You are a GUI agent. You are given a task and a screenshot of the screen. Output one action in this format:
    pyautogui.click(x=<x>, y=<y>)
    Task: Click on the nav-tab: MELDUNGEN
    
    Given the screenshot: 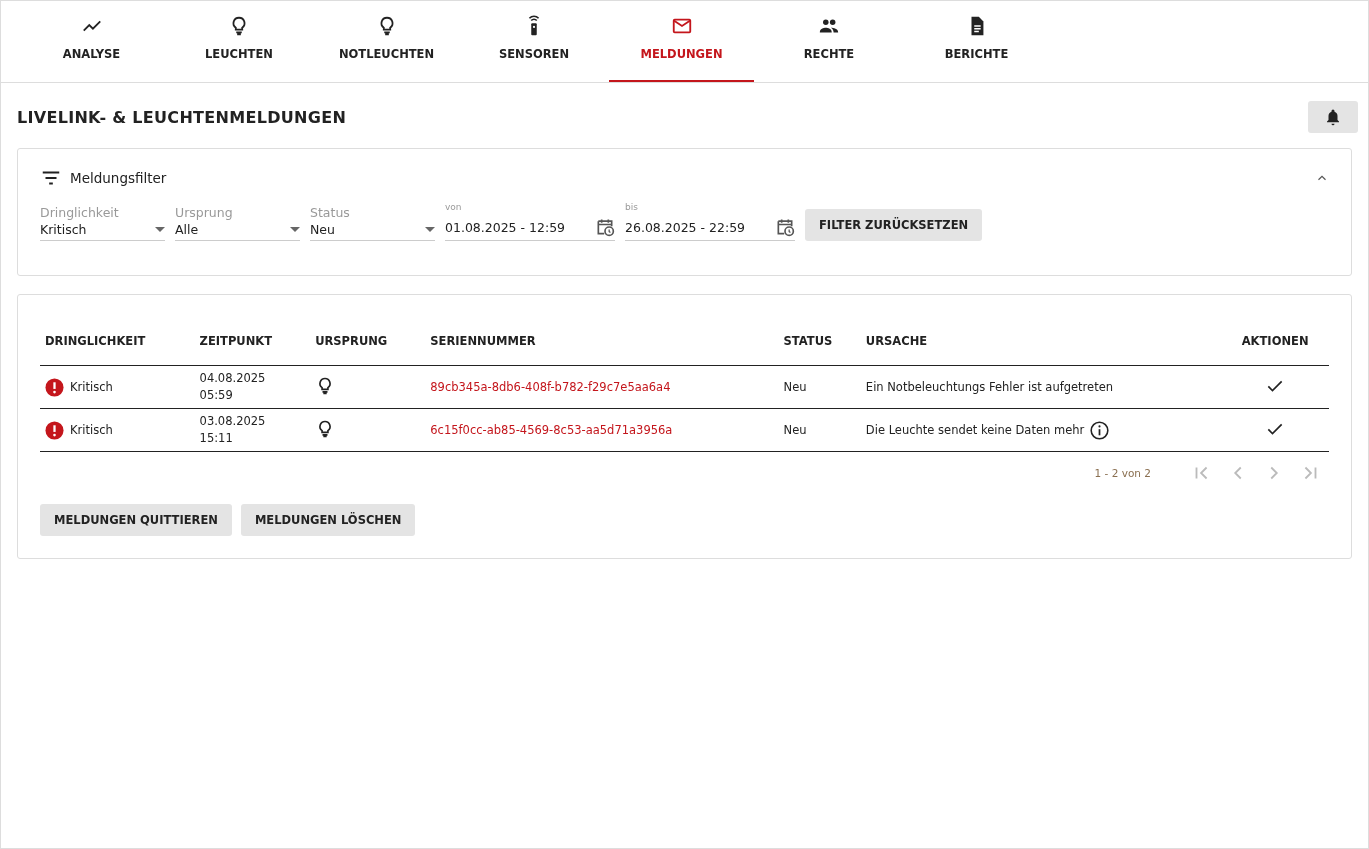 What is the action you would take?
    pyautogui.click(x=681, y=41)
    